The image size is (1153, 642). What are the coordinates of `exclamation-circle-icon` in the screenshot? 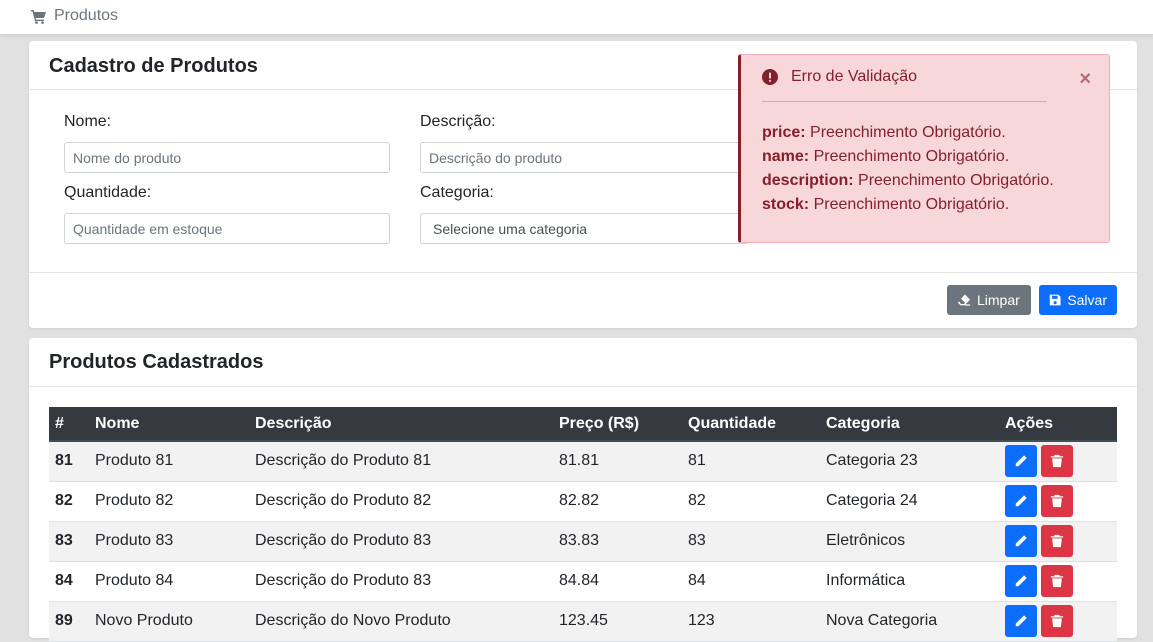 It's located at (770, 77).